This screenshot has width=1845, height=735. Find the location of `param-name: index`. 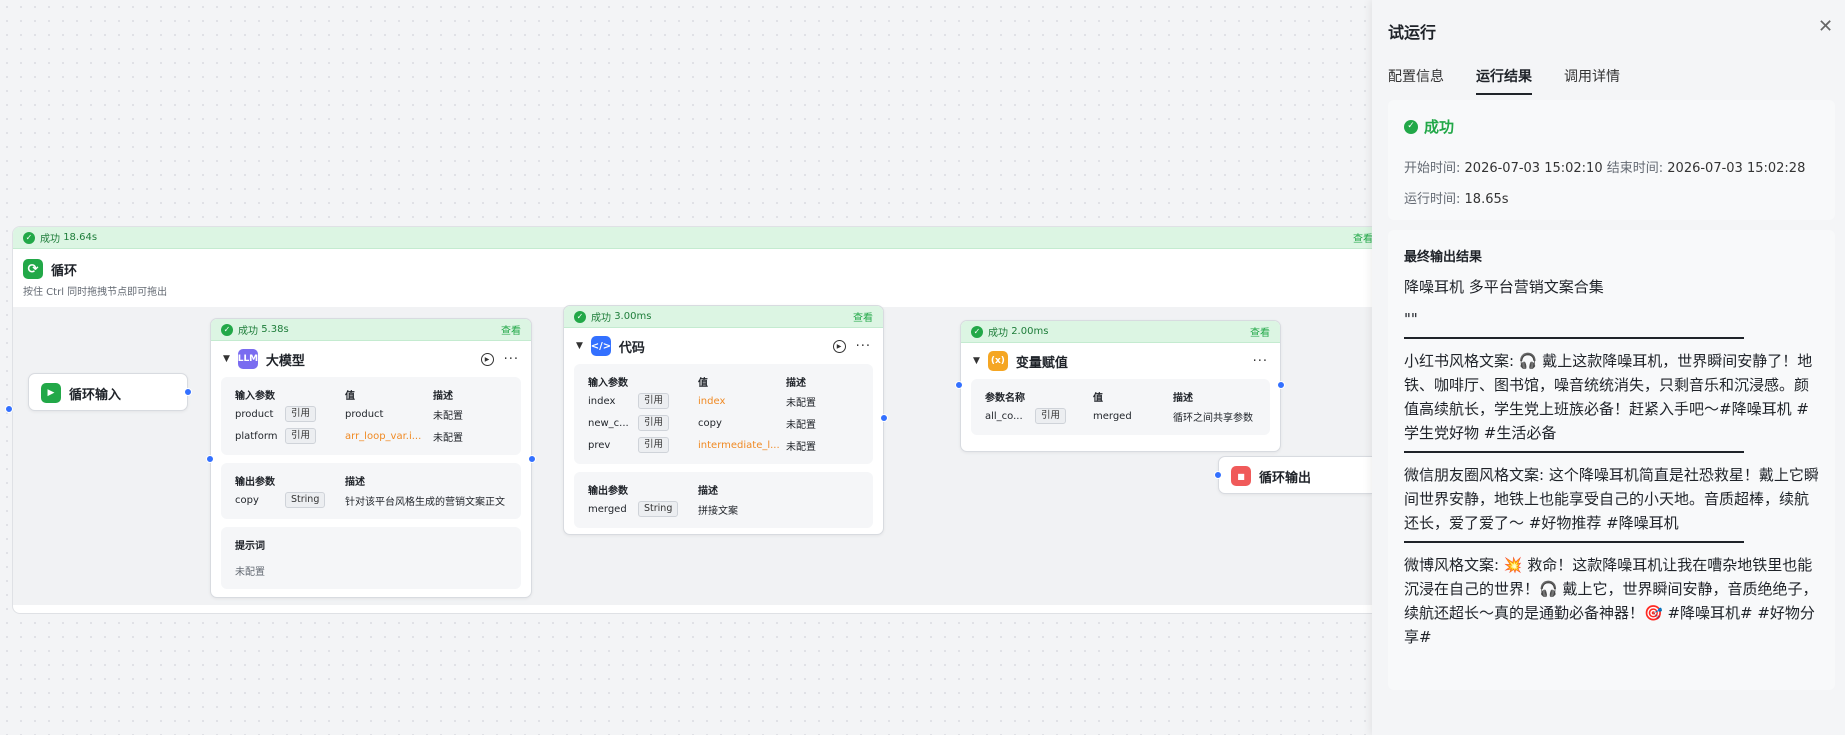

param-name: index is located at coordinates (602, 401).